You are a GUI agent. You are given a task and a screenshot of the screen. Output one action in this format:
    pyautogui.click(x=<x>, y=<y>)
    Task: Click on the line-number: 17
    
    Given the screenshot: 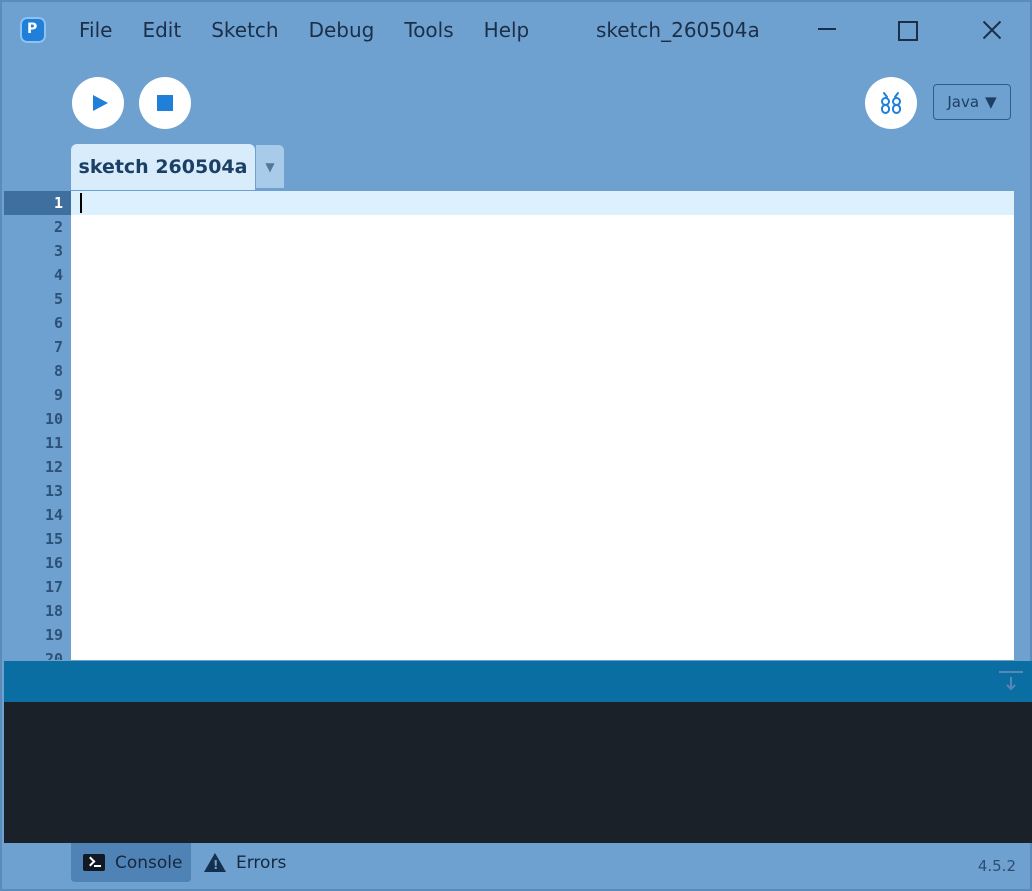 What is the action you would take?
    pyautogui.click(x=53, y=587)
    